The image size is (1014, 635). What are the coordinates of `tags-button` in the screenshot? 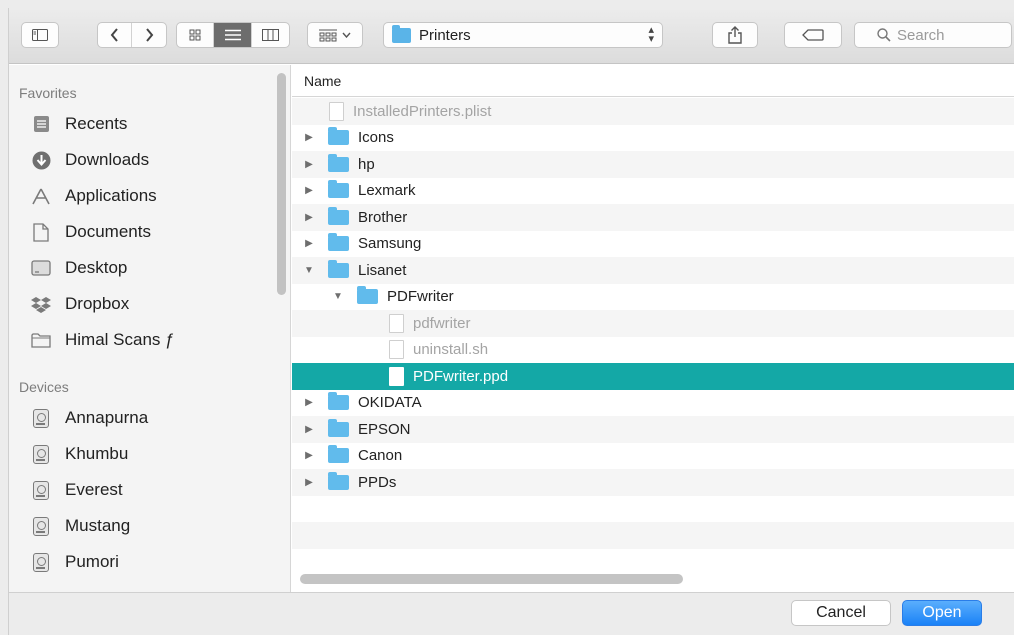 It's located at (813, 35).